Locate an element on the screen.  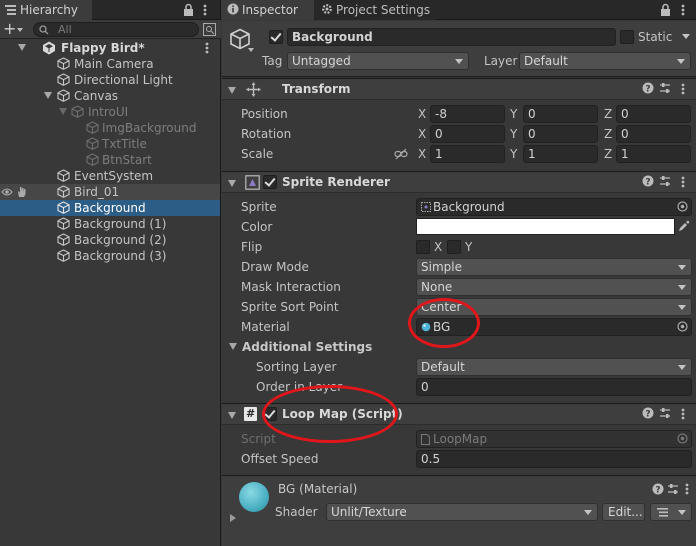
scene-menu-icon is located at coordinates (207, 48).